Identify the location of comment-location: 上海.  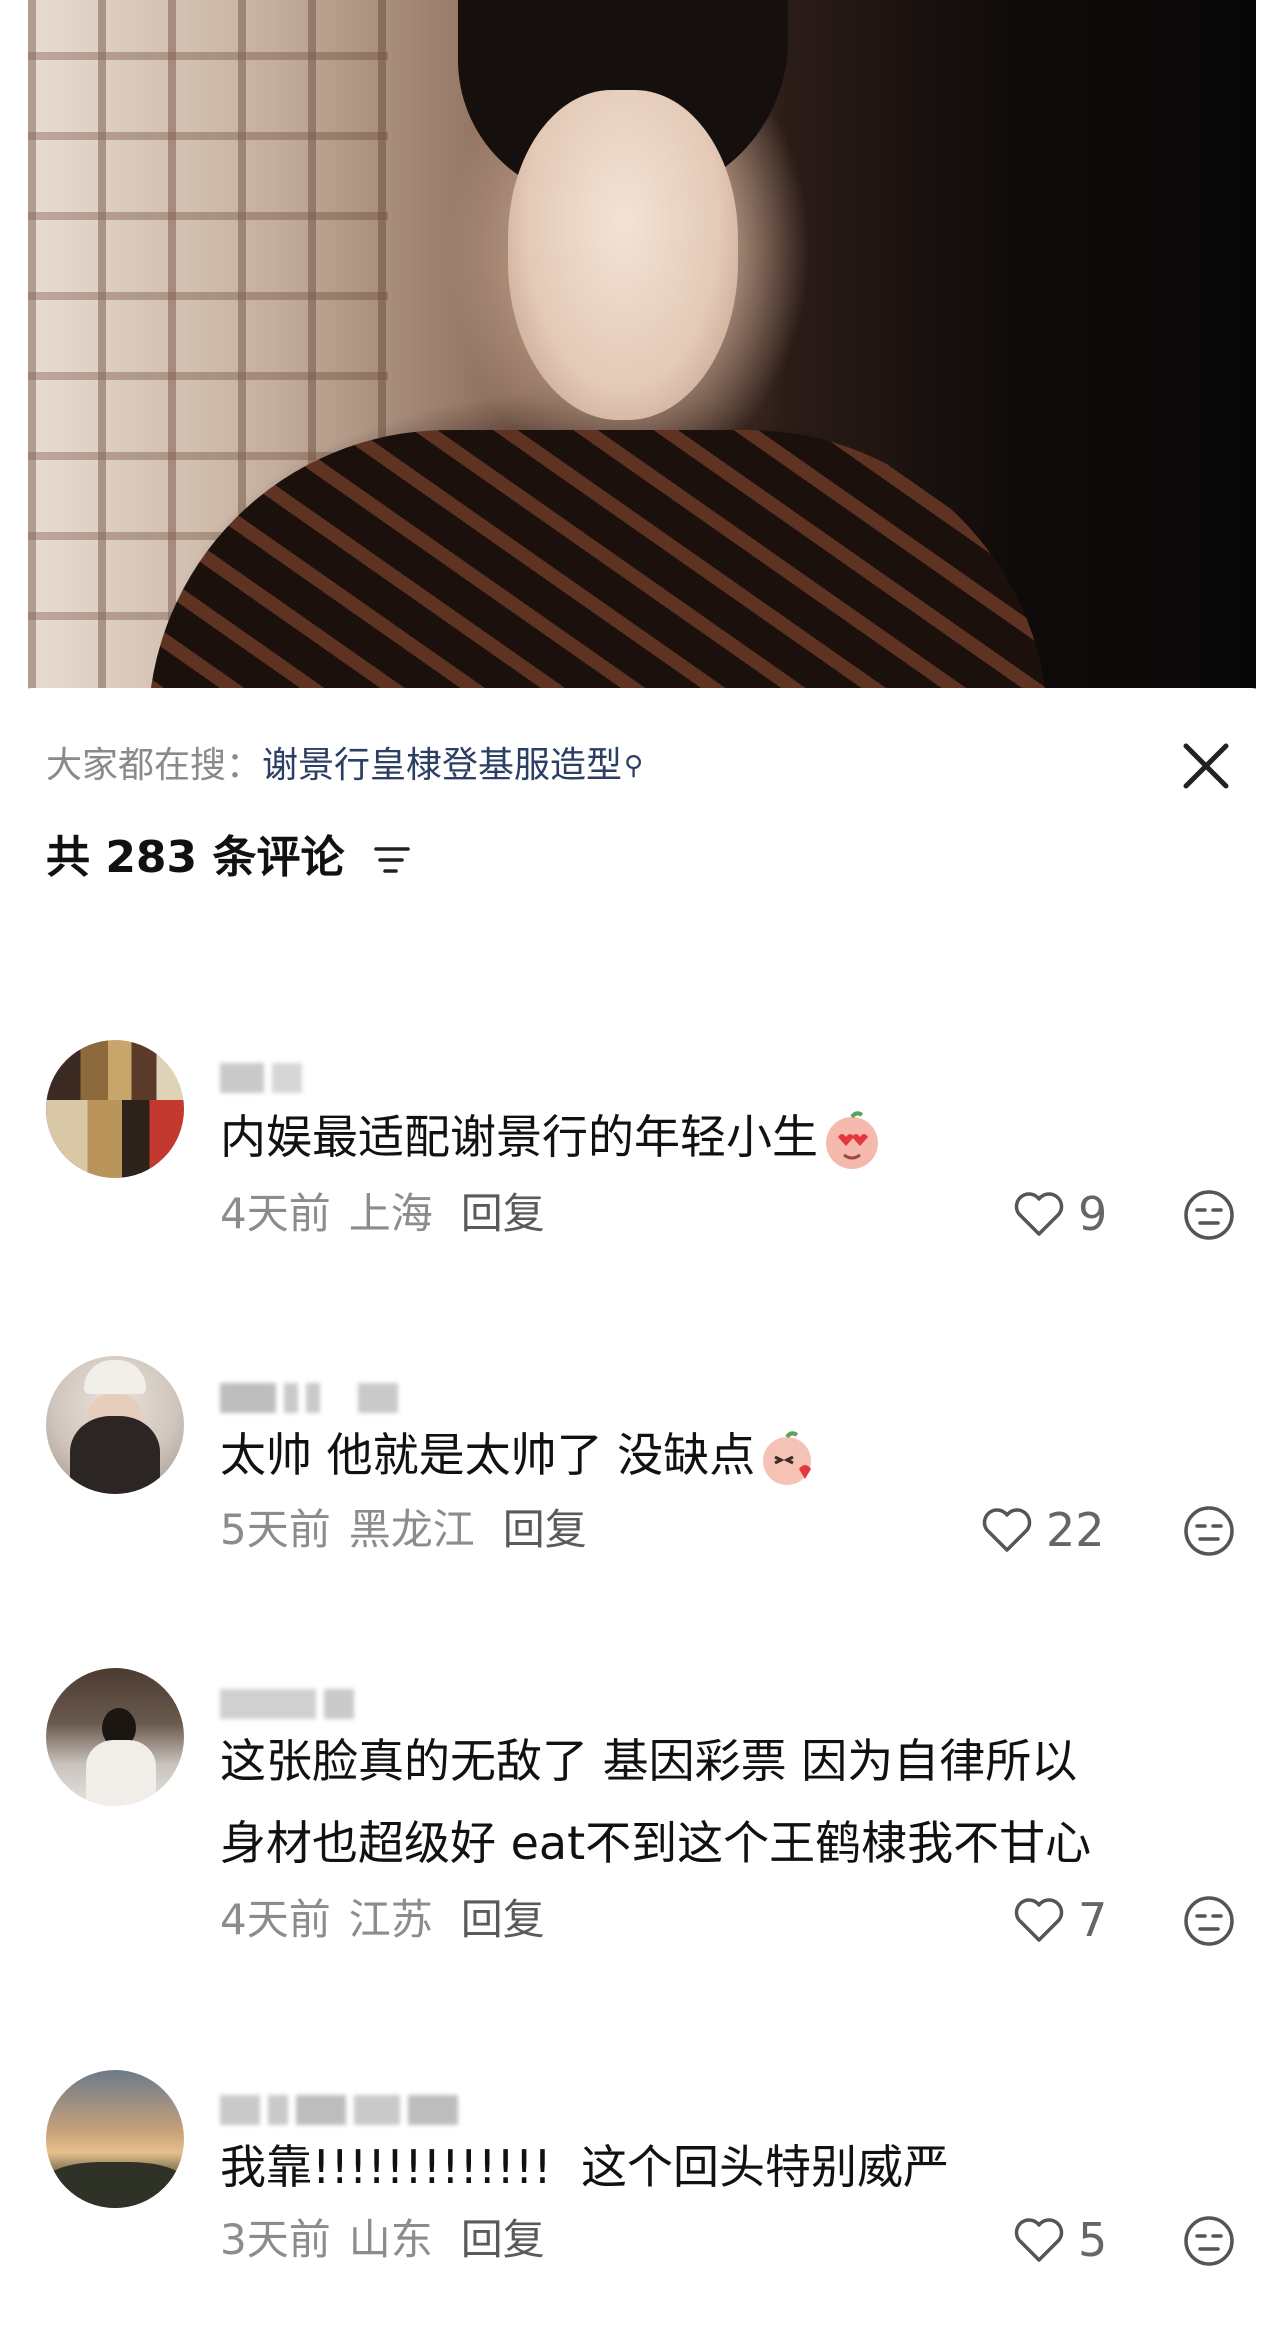
(390, 1213).